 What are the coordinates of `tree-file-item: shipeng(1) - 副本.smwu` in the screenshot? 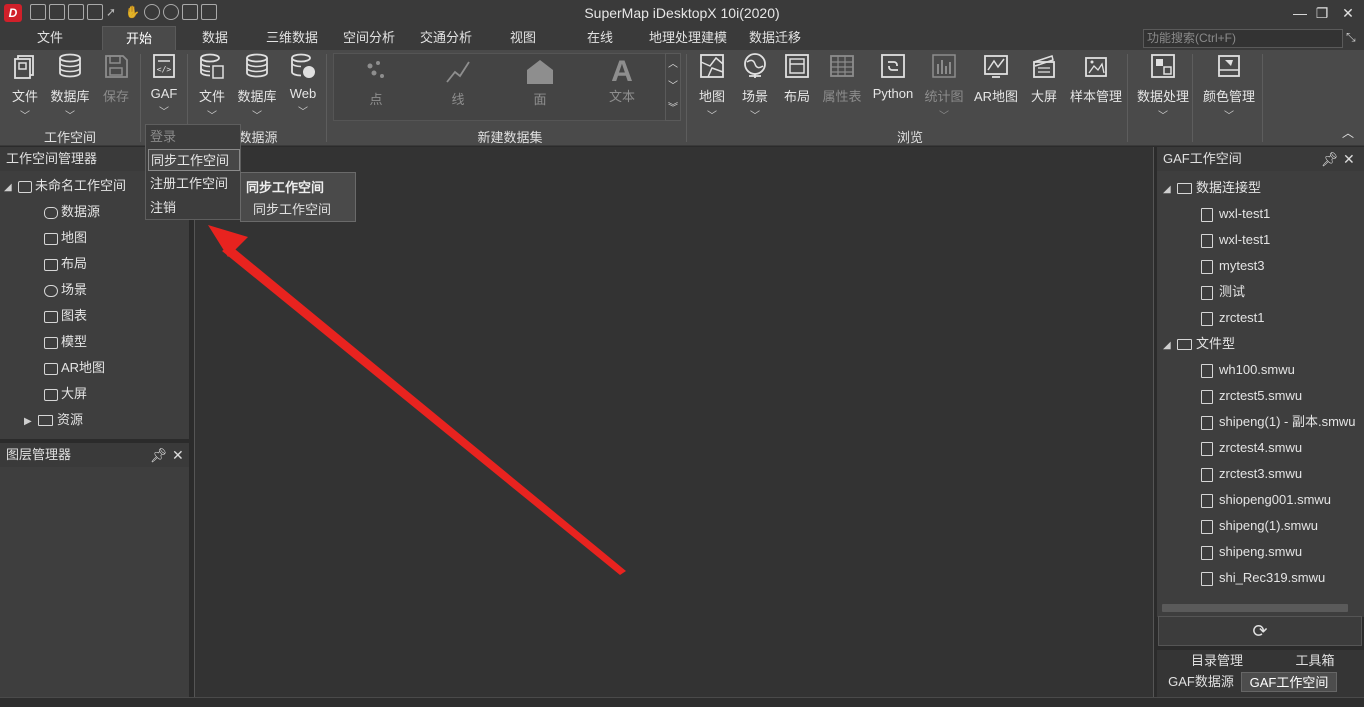 It's located at (1278, 422).